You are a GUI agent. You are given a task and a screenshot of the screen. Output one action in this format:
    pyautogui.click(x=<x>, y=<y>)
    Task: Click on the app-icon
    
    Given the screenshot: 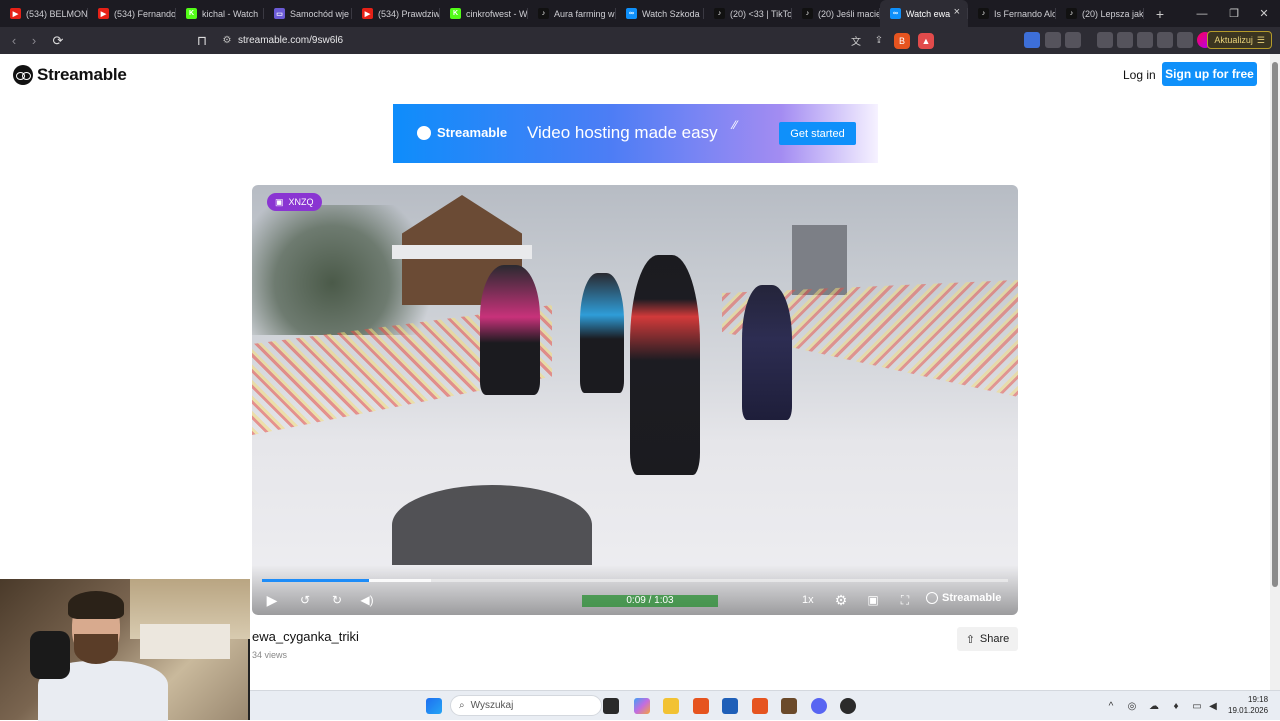 What is the action you would take?
    pyautogui.click(x=848, y=706)
    